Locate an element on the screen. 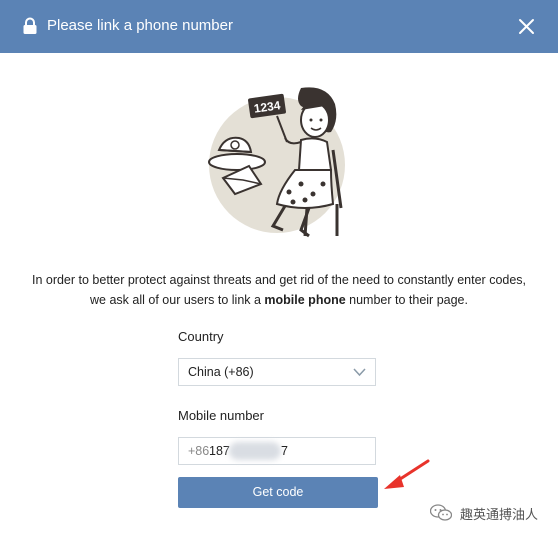  description-bold: mobile phone is located at coordinates (305, 300).